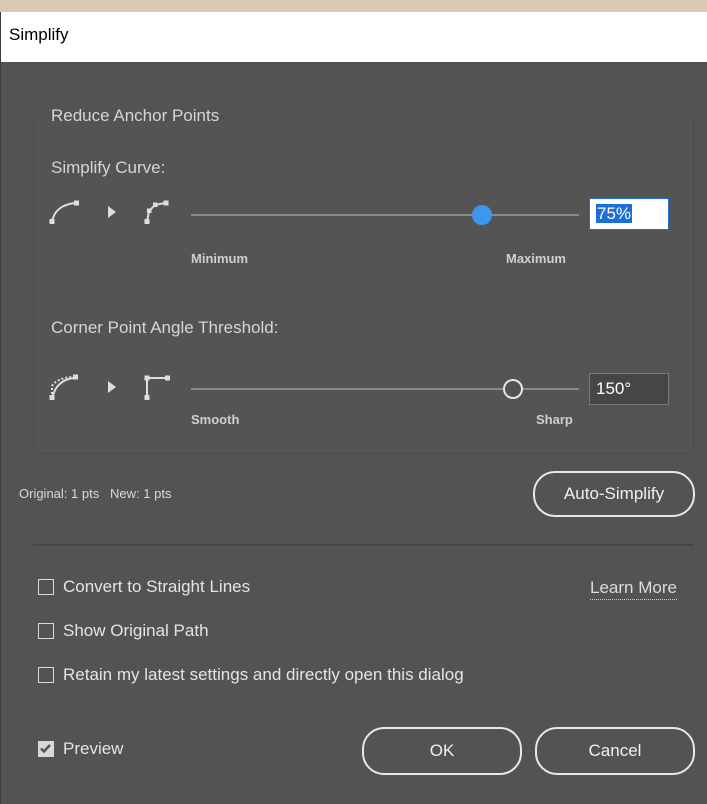 Image resolution: width=707 pixels, height=804 pixels. What do you see at coordinates (156, 212) in the screenshot?
I see `simplified-curve-icon` at bounding box center [156, 212].